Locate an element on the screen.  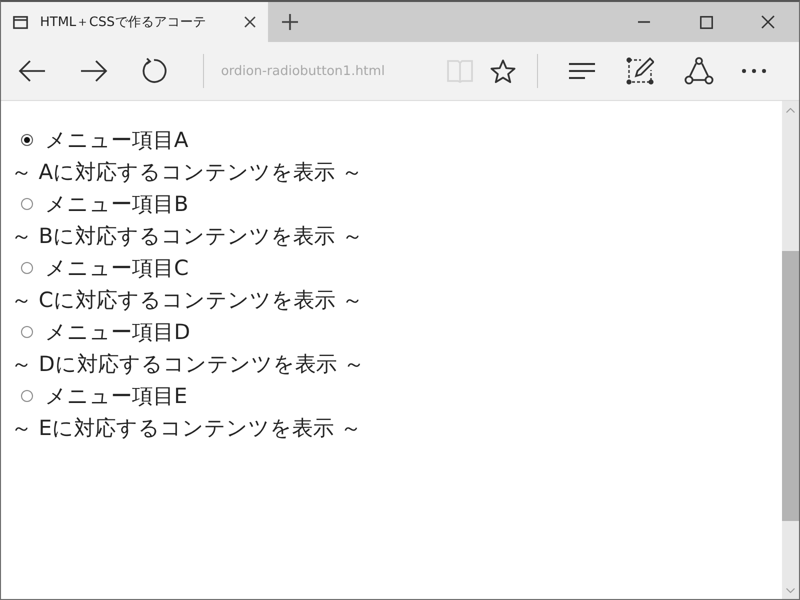
scrollbar is located at coordinates (790, 350).